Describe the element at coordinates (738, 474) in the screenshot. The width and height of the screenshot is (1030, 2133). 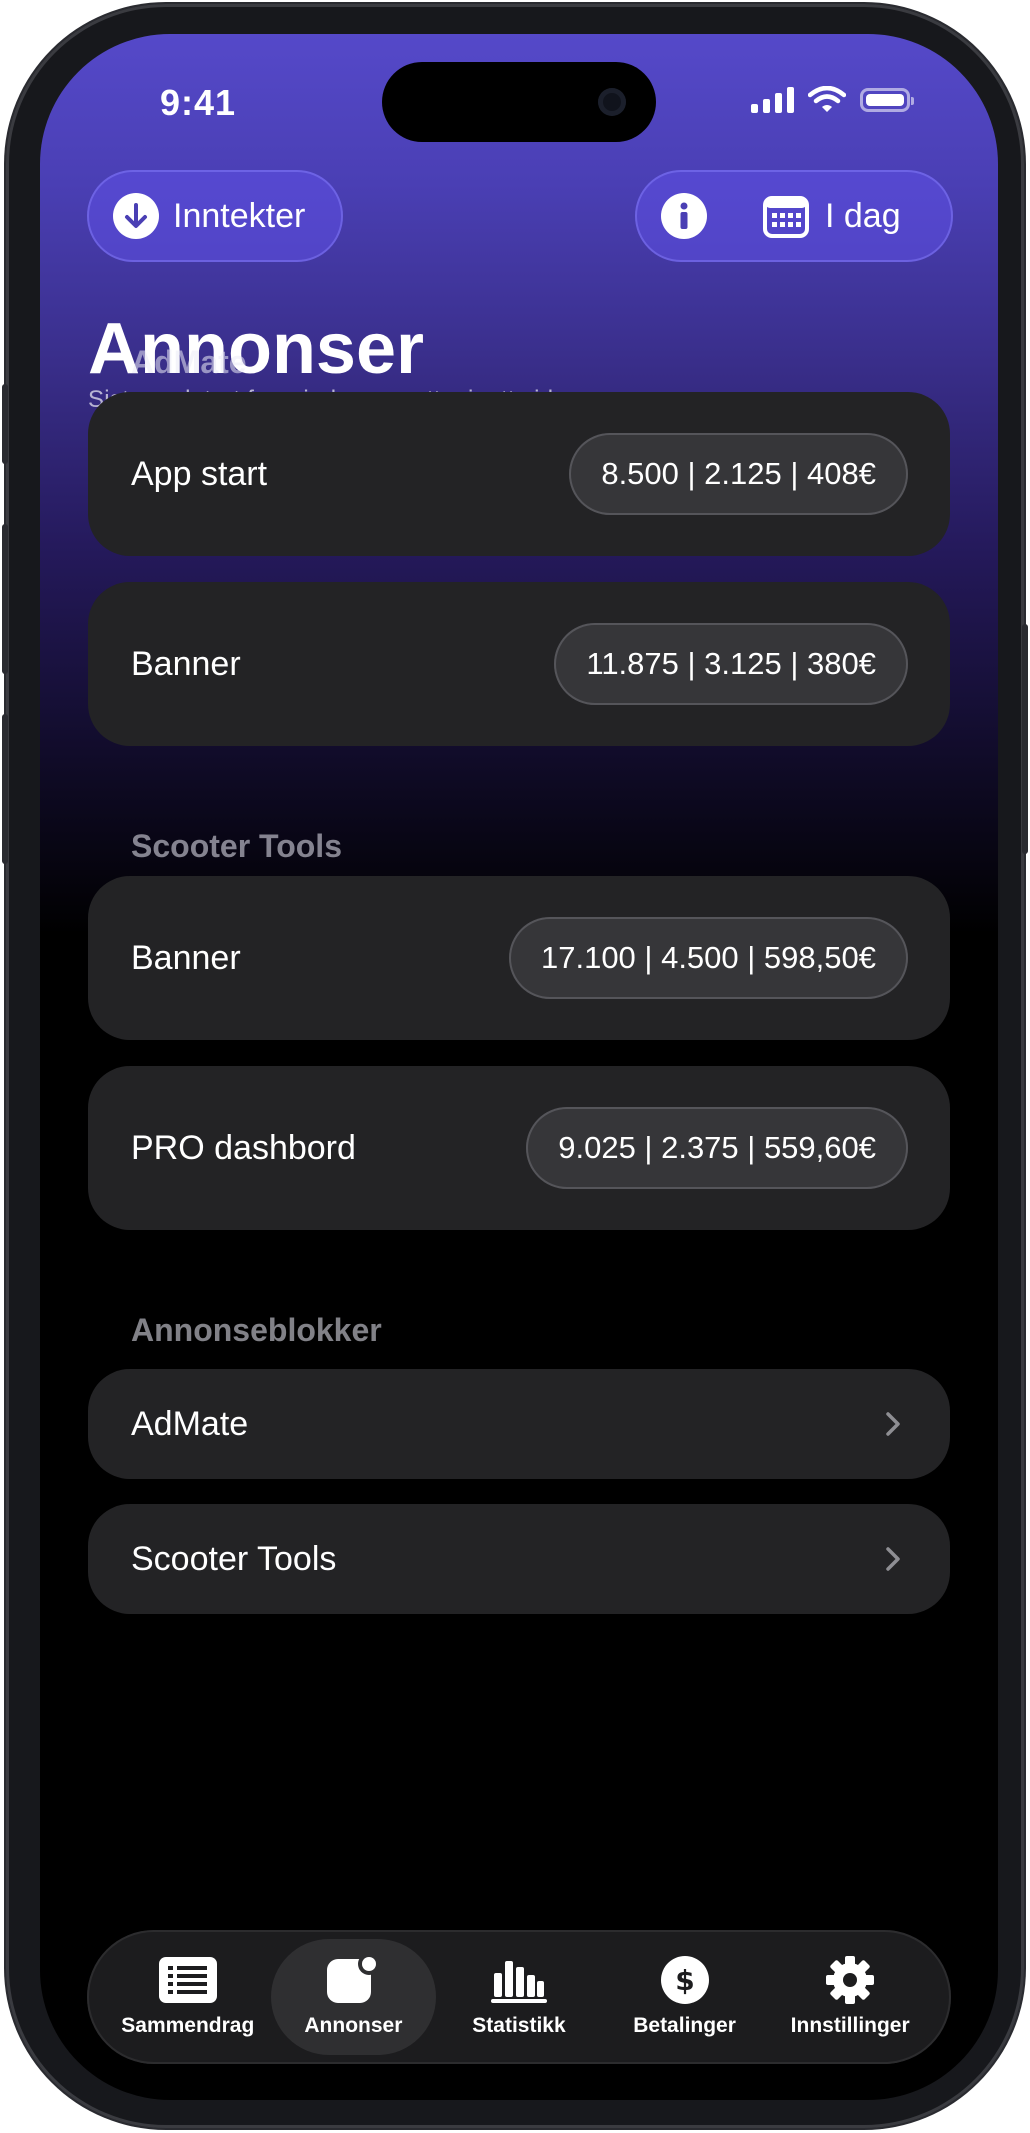
I see `stats-pill: 8.500 | 2.125 | 408€` at that location.